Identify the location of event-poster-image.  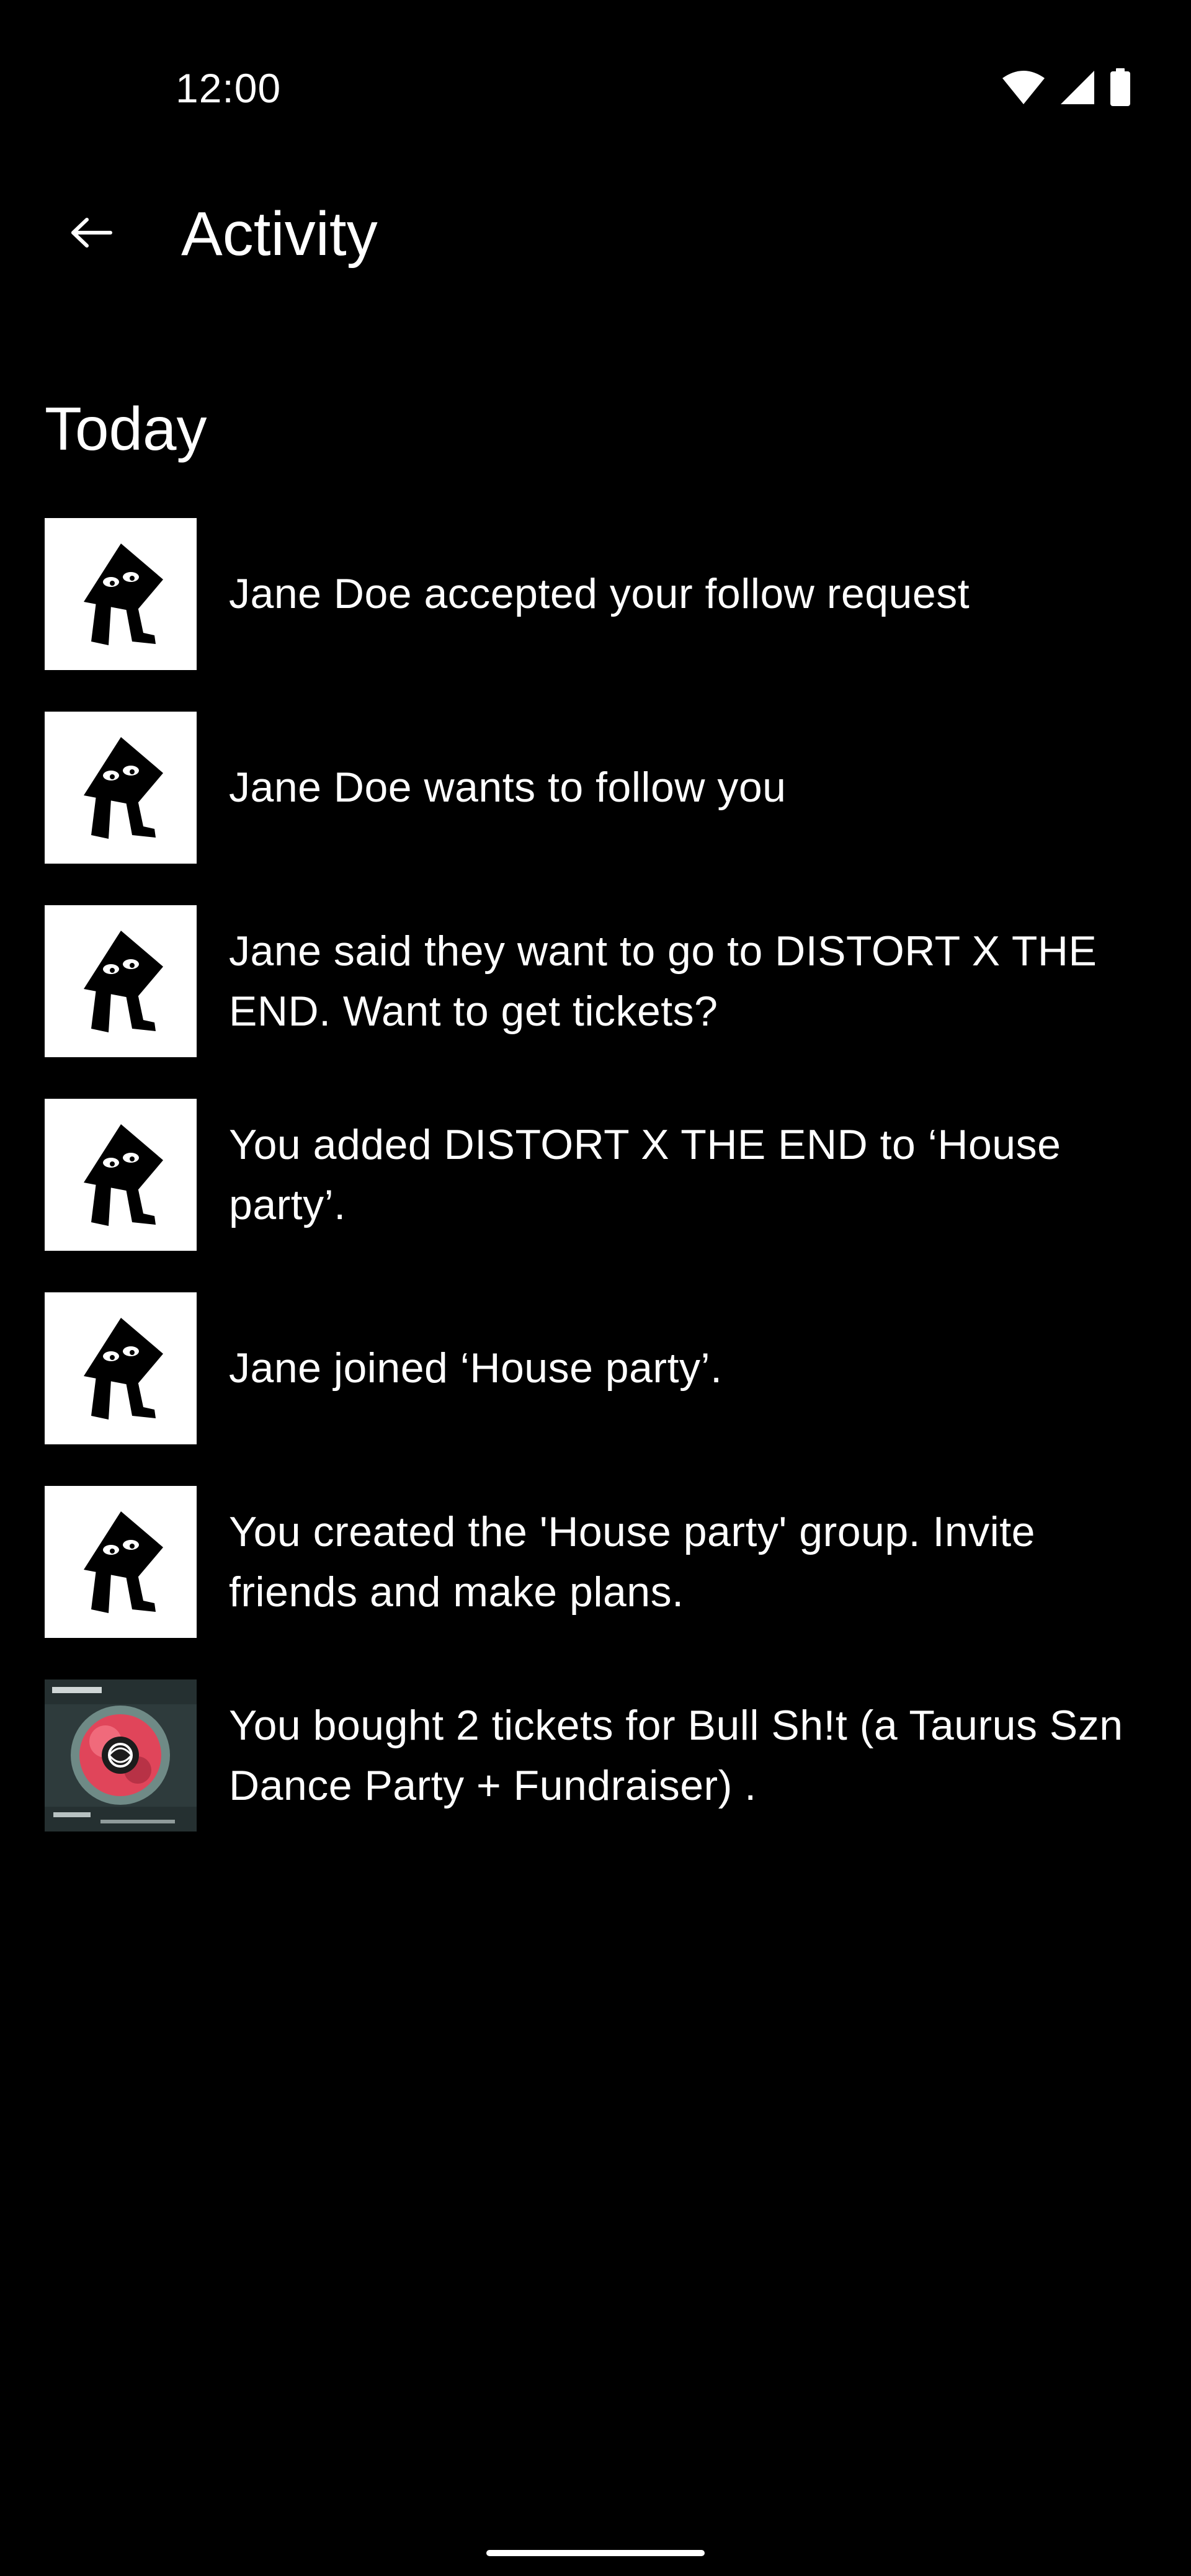
(121, 1755).